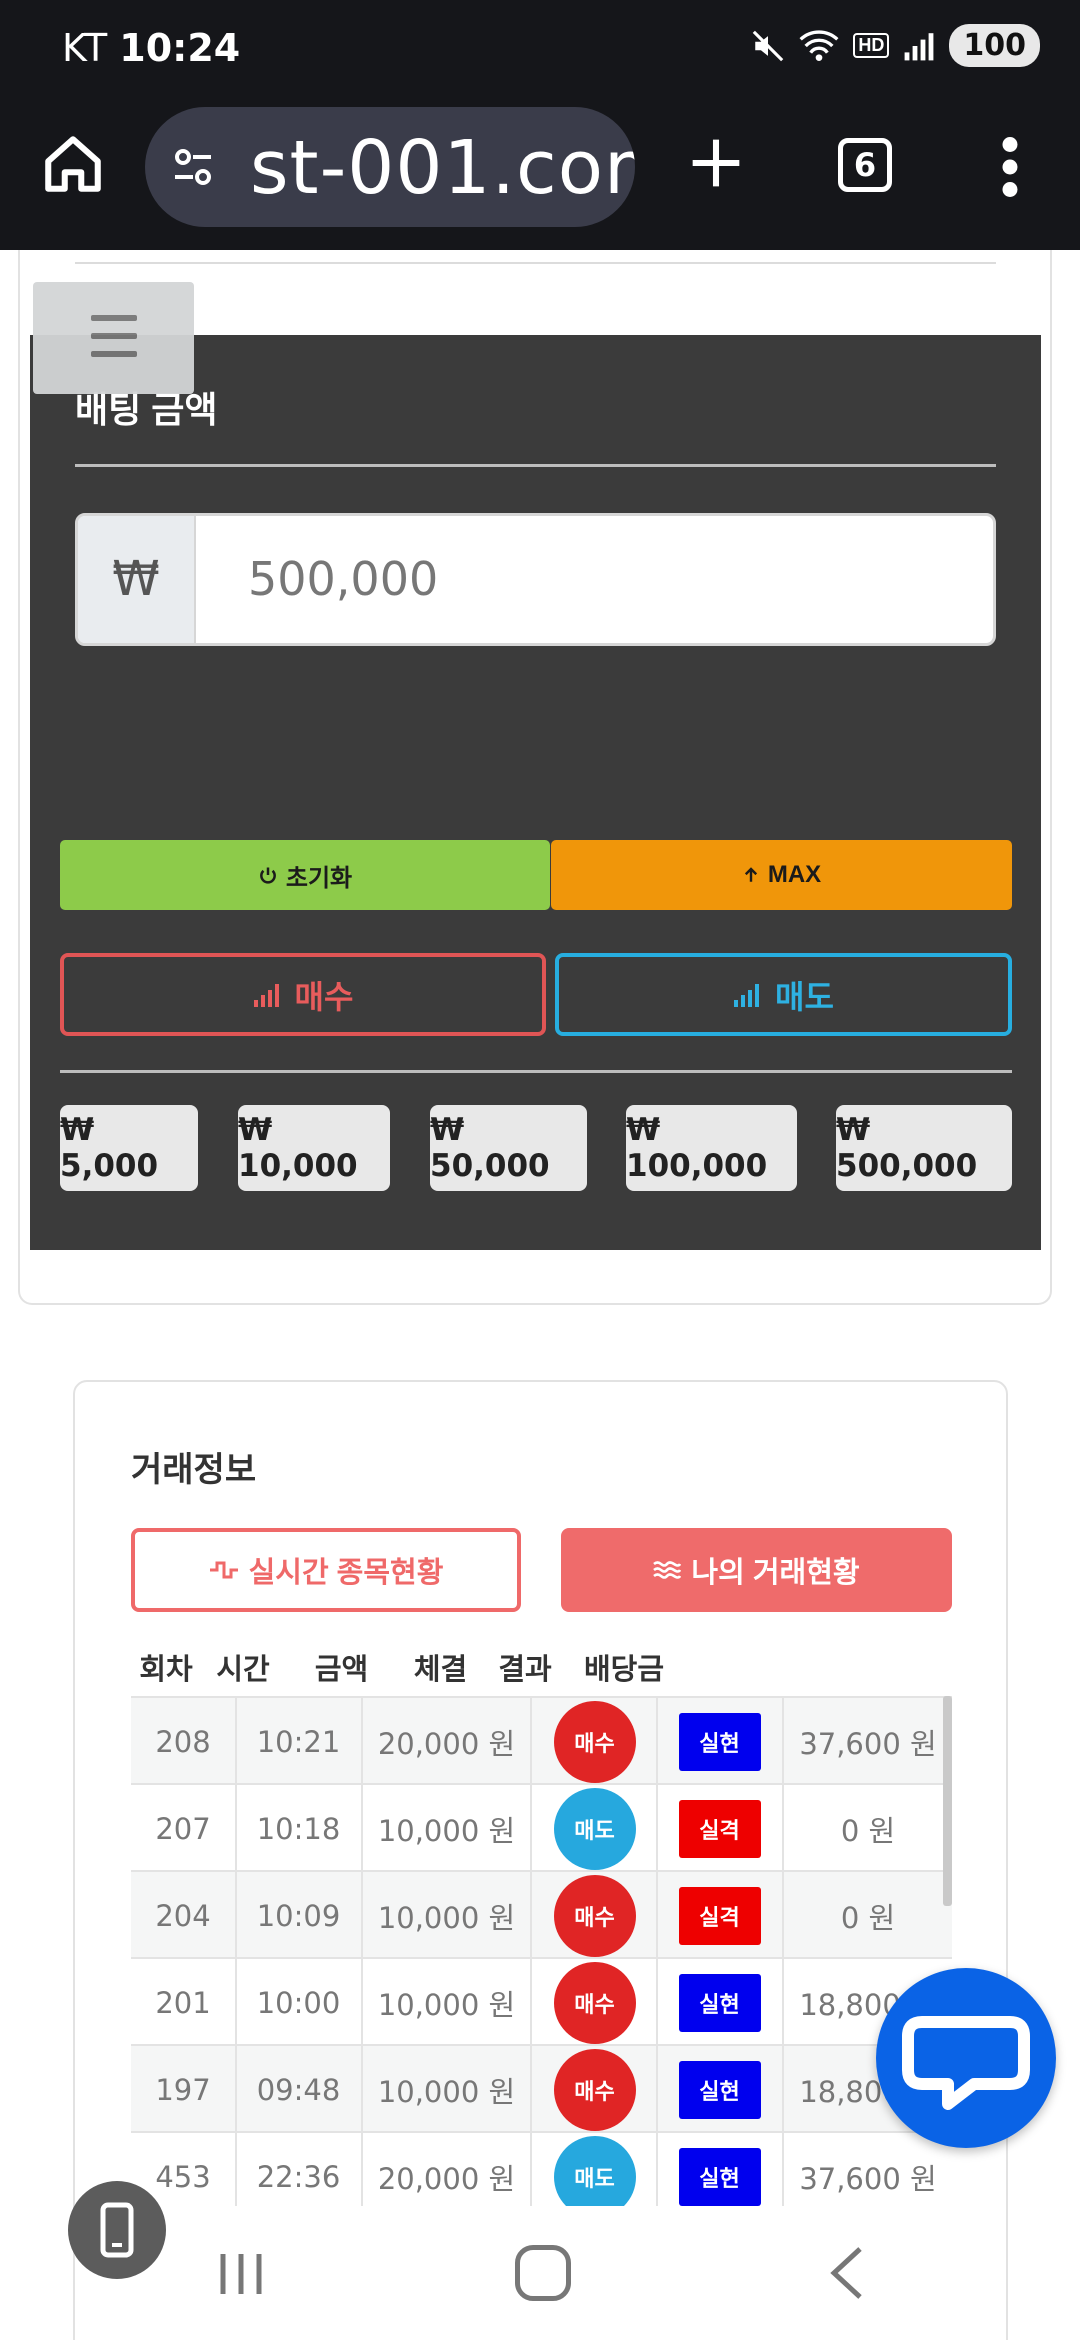 The height and width of the screenshot is (2340, 1080). Describe the element at coordinates (223, 1570) in the screenshot. I see `pulse-icon` at that location.